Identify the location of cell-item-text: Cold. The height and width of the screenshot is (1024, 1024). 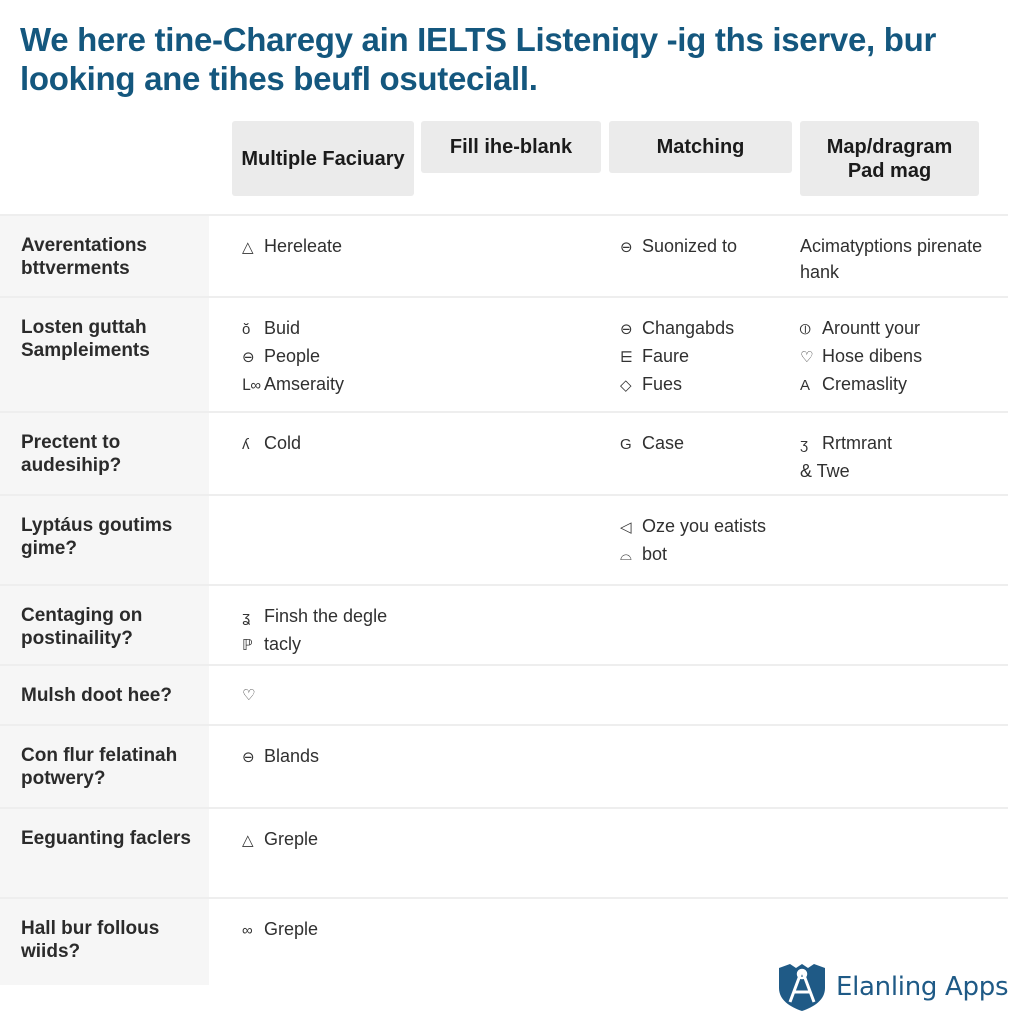
(283, 443).